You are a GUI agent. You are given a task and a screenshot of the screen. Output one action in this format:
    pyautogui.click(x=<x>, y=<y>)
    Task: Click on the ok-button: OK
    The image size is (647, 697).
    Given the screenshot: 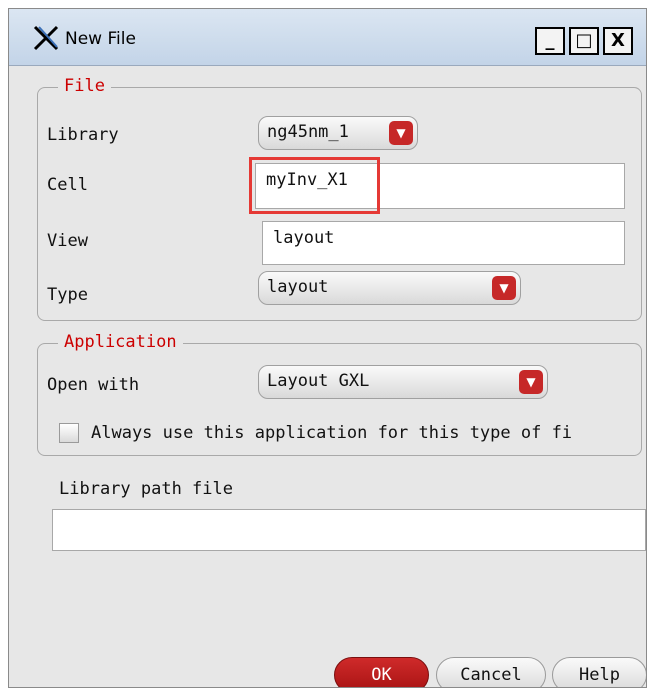 What is the action you would take?
    pyautogui.click(x=381, y=672)
    